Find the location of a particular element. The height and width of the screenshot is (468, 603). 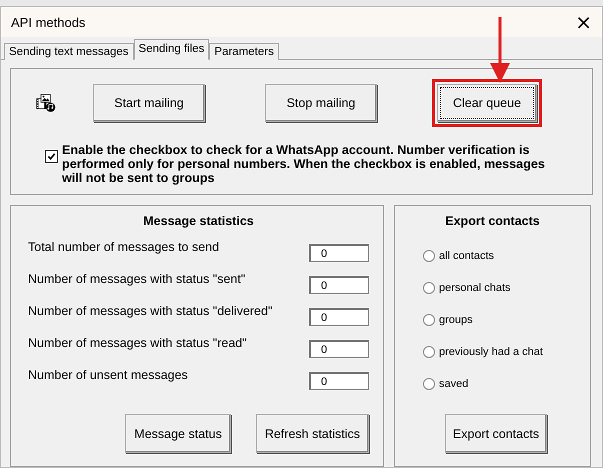

panel-title: Export contacts is located at coordinates (492, 221).